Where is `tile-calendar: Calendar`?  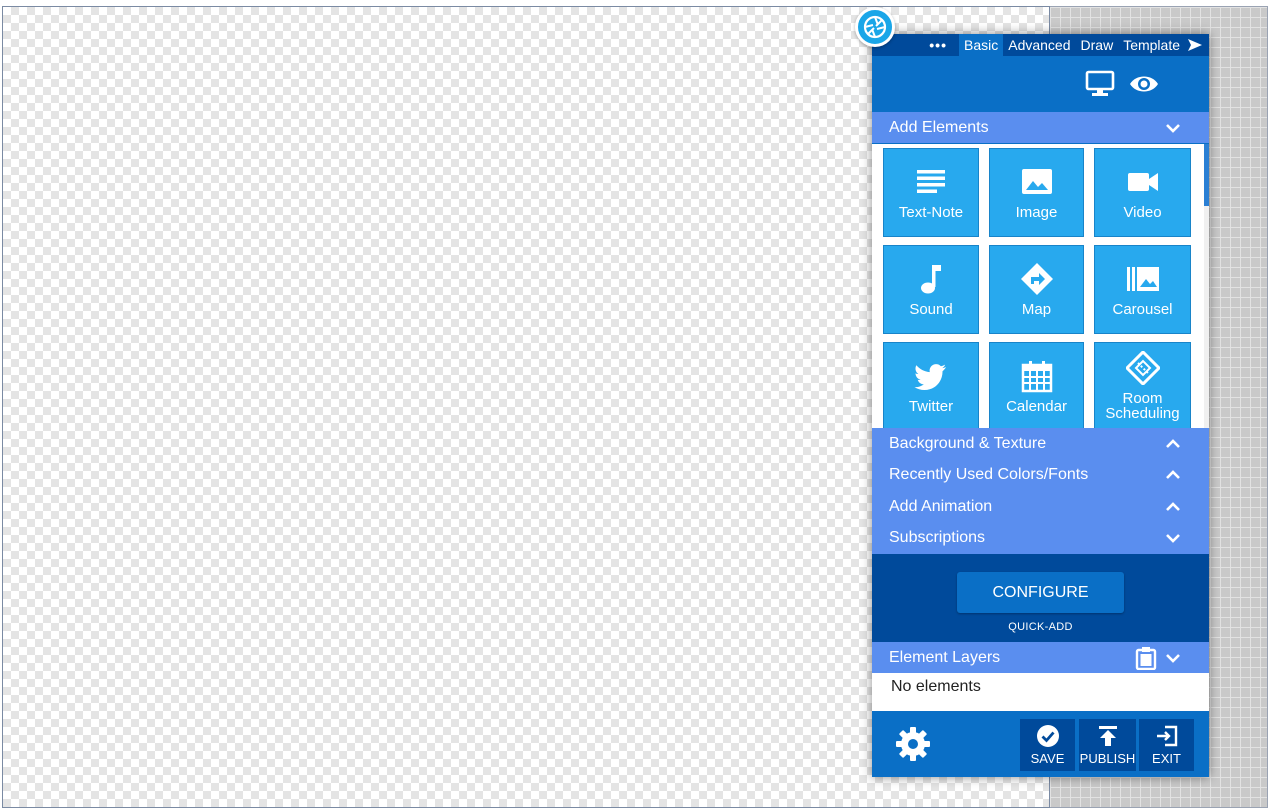 tile-calendar: Calendar is located at coordinates (1036, 385).